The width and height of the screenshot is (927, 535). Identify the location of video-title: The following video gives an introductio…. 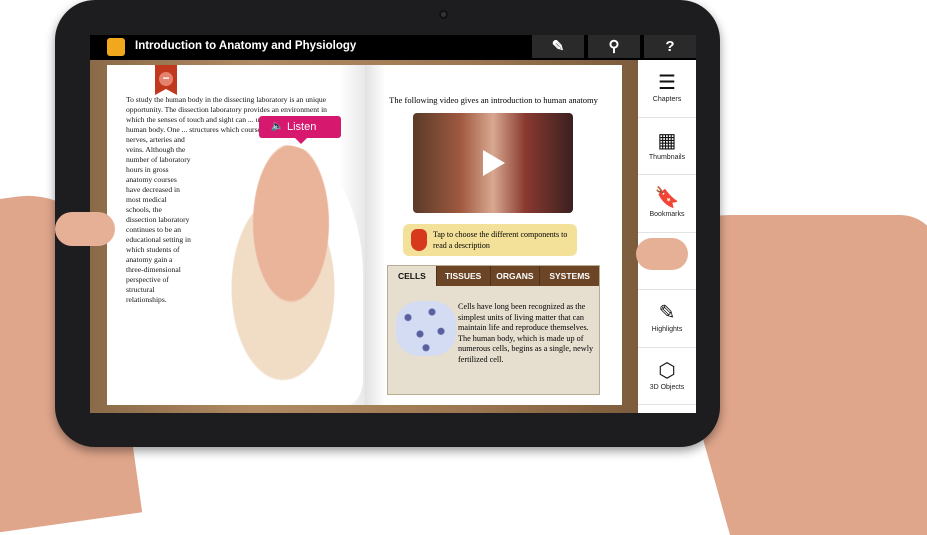
(493, 100).